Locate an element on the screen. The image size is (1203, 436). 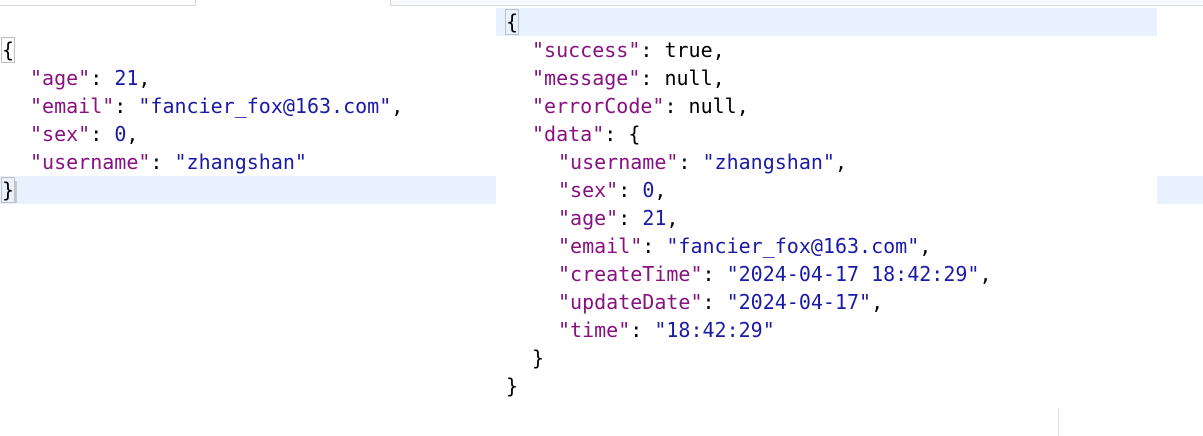
current-line-highlight is located at coordinates (248, 190).